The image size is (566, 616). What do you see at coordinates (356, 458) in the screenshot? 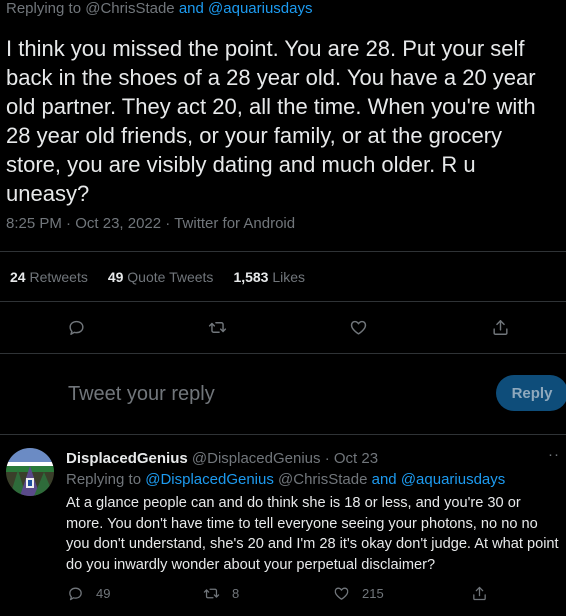
I see `reply-date: Oct 23` at bounding box center [356, 458].